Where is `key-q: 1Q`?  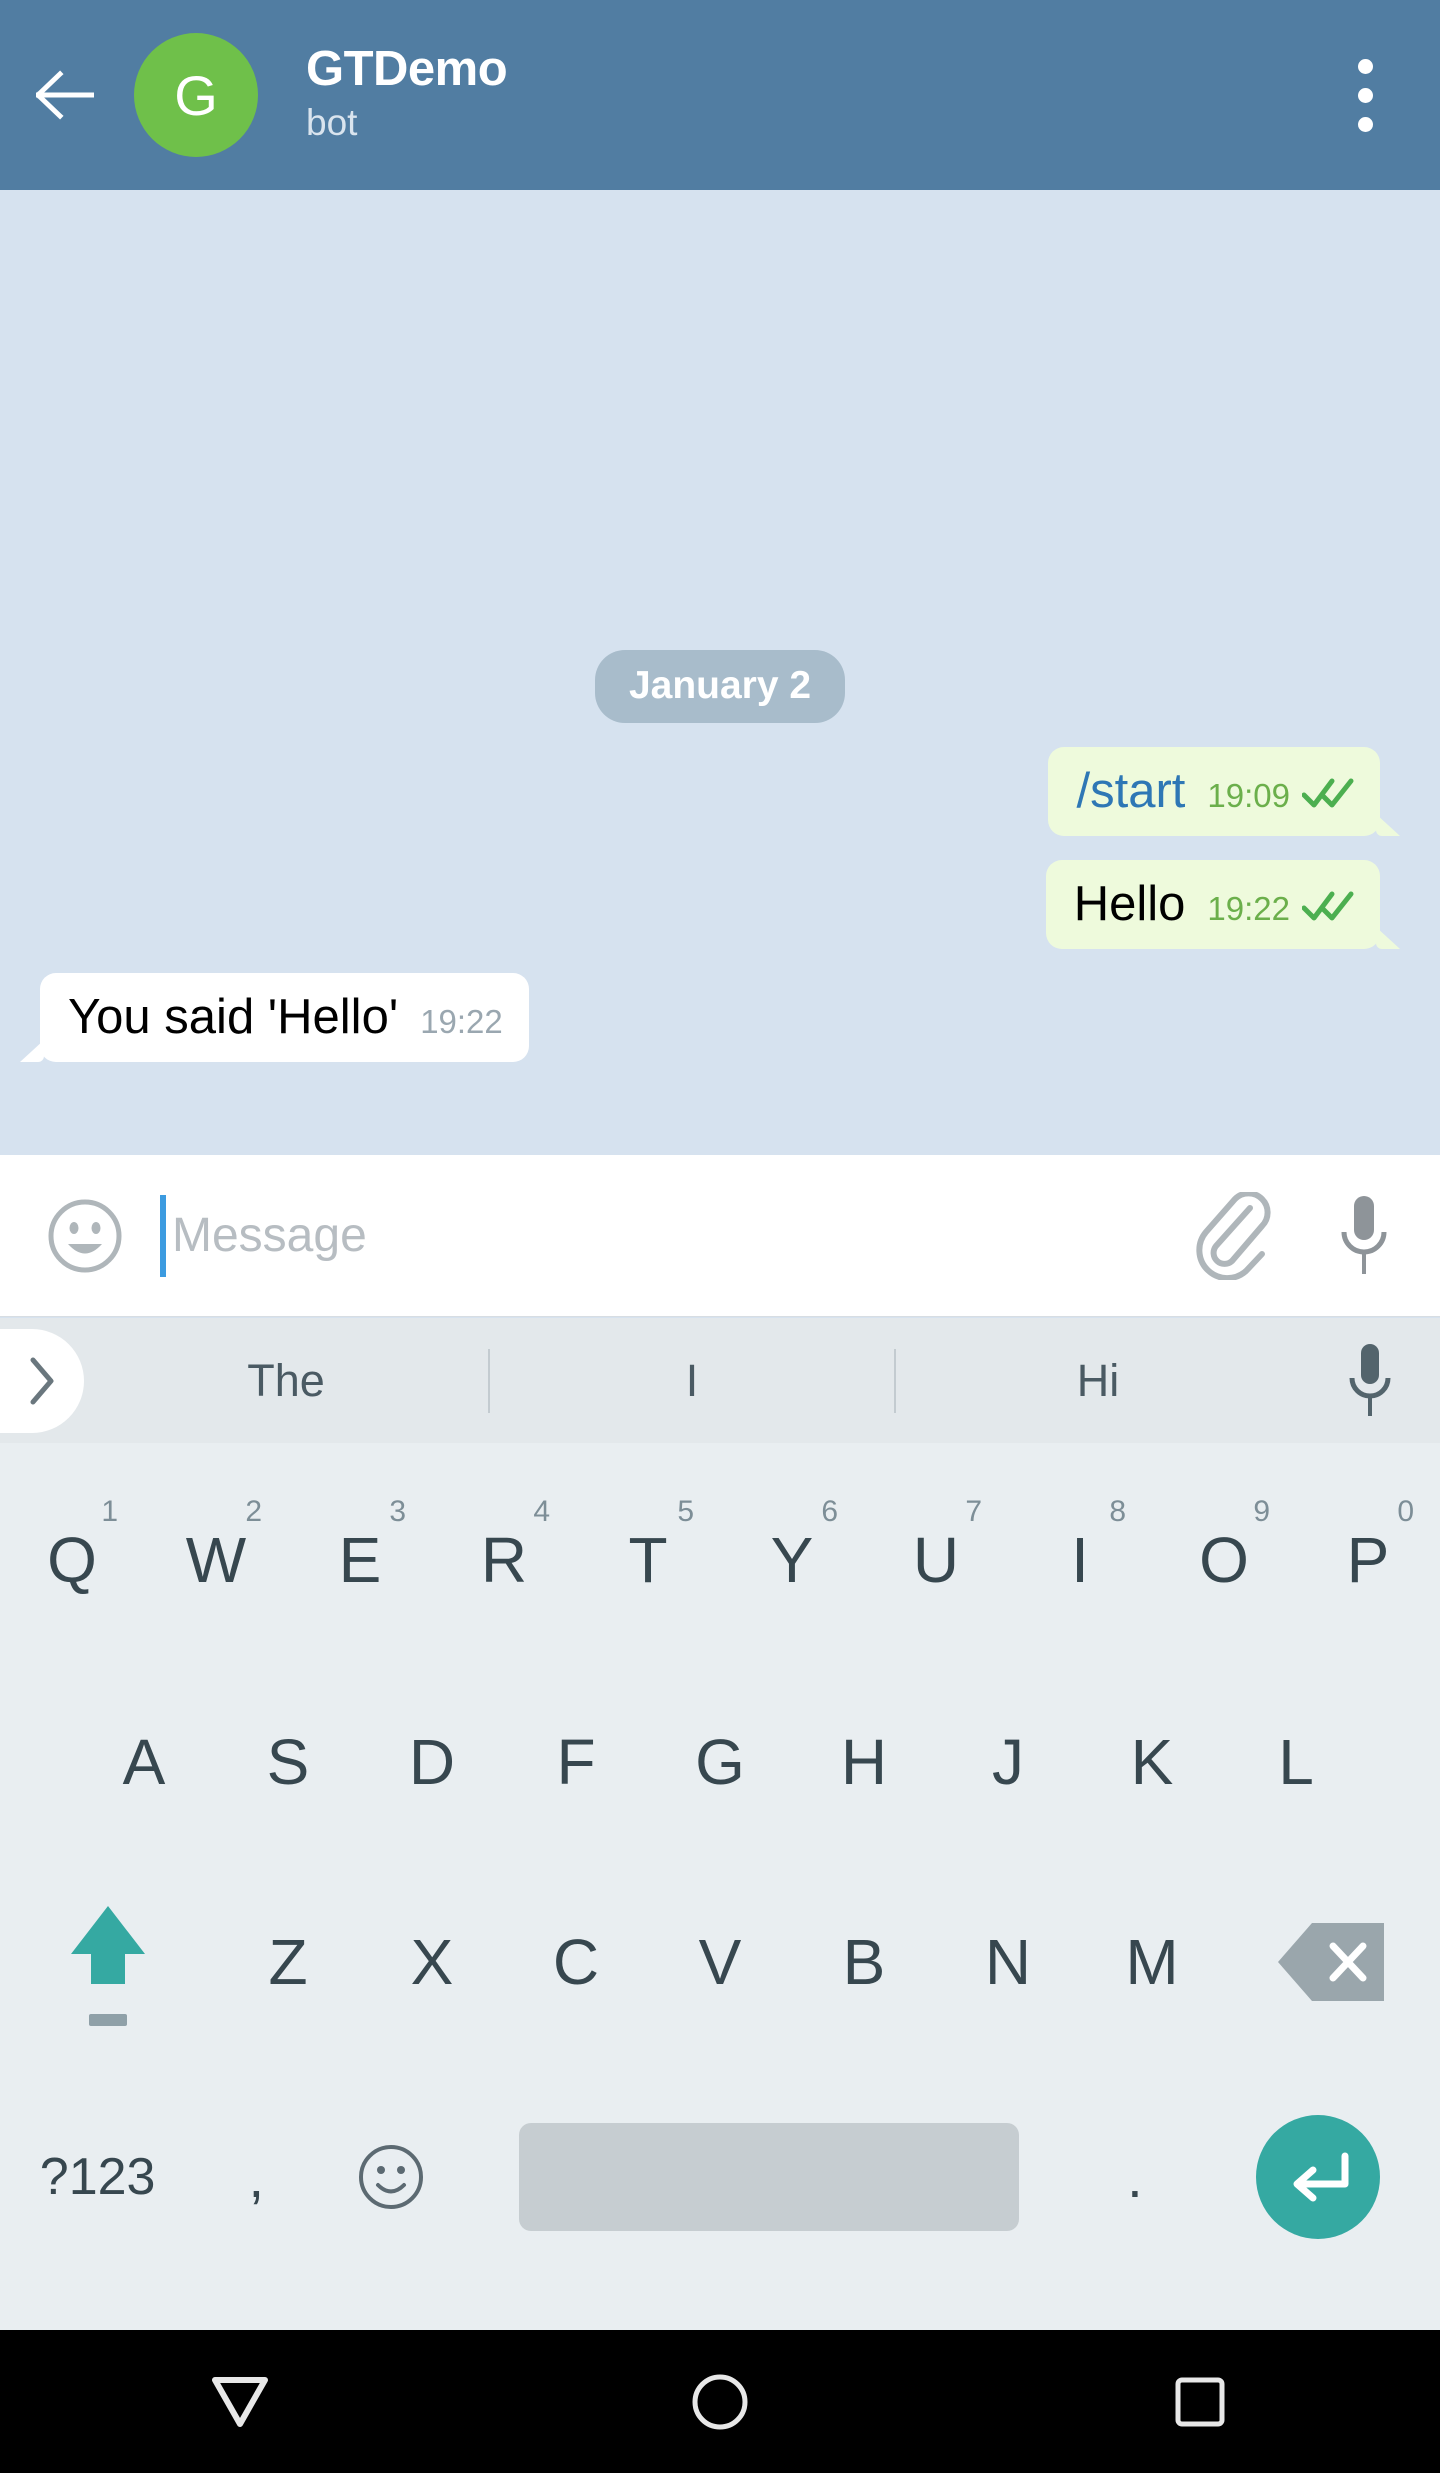 key-q: 1Q is located at coordinates (72, 1559).